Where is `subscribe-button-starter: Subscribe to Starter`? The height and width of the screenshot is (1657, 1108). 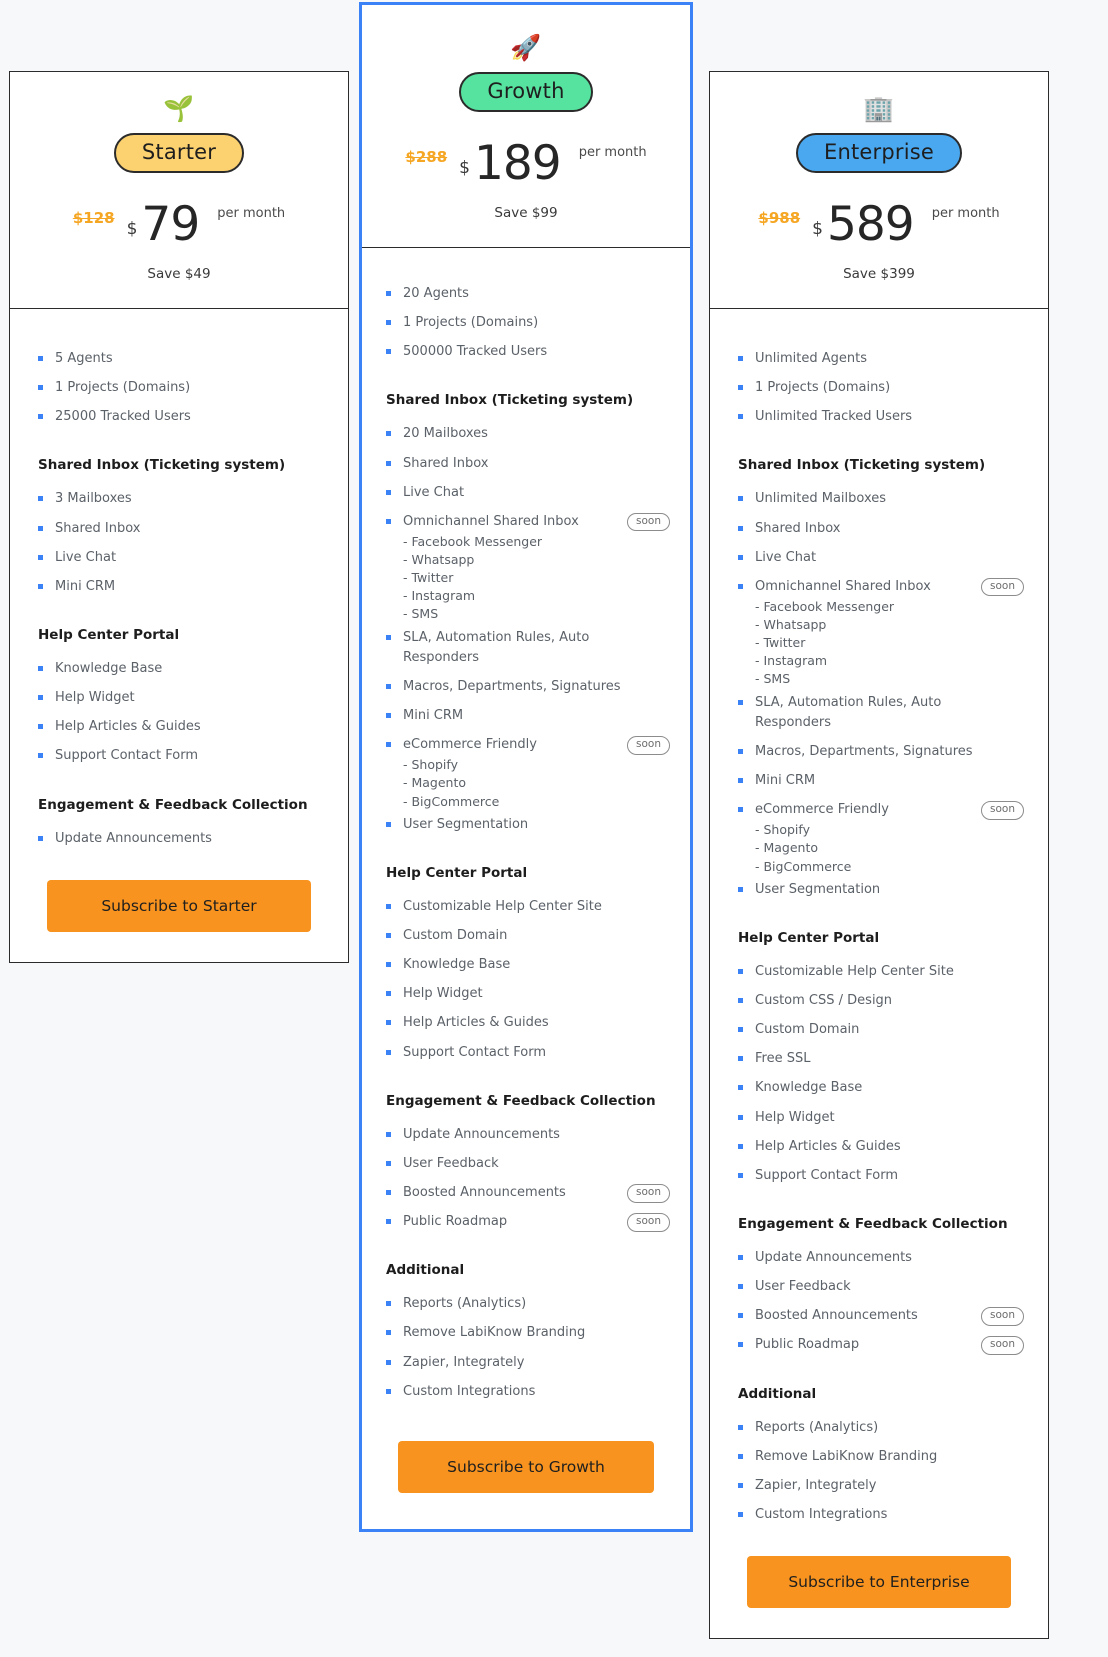 subscribe-button-starter: Subscribe to Starter is located at coordinates (179, 905).